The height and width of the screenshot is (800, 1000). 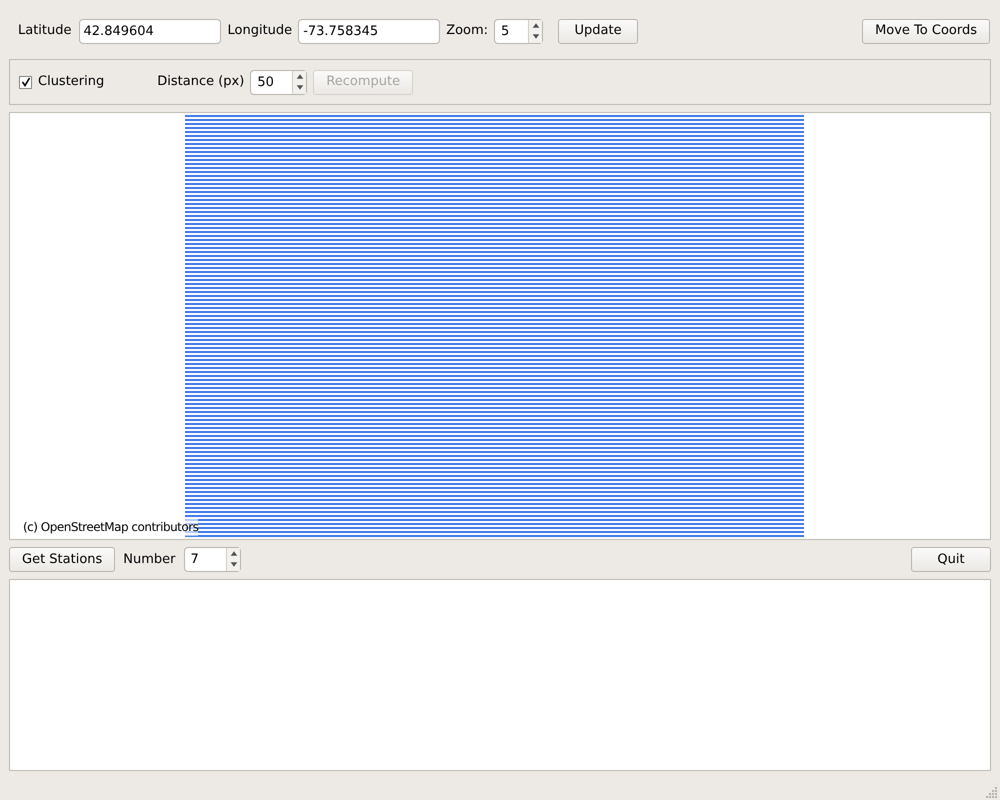 I want to click on distance-spinbox: 50, so click(x=279, y=82).